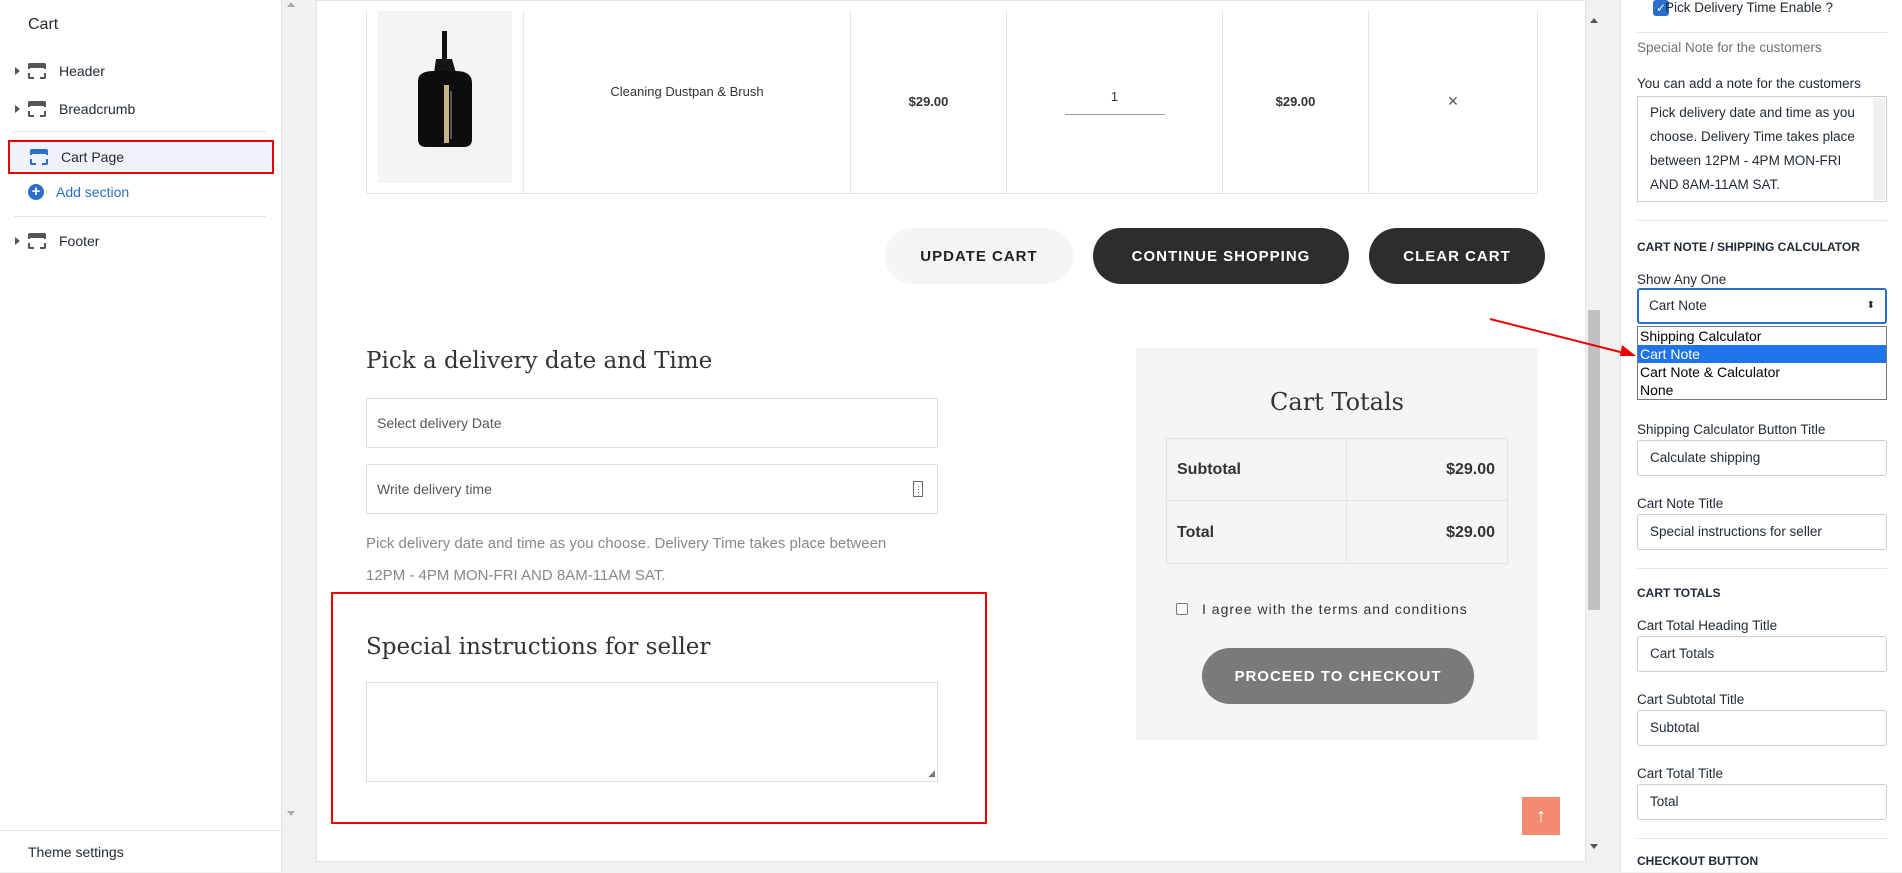 The width and height of the screenshot is (1902, 873). I want to click on show-any-one-select: Cart Note ⬍, so click(1762, 306).